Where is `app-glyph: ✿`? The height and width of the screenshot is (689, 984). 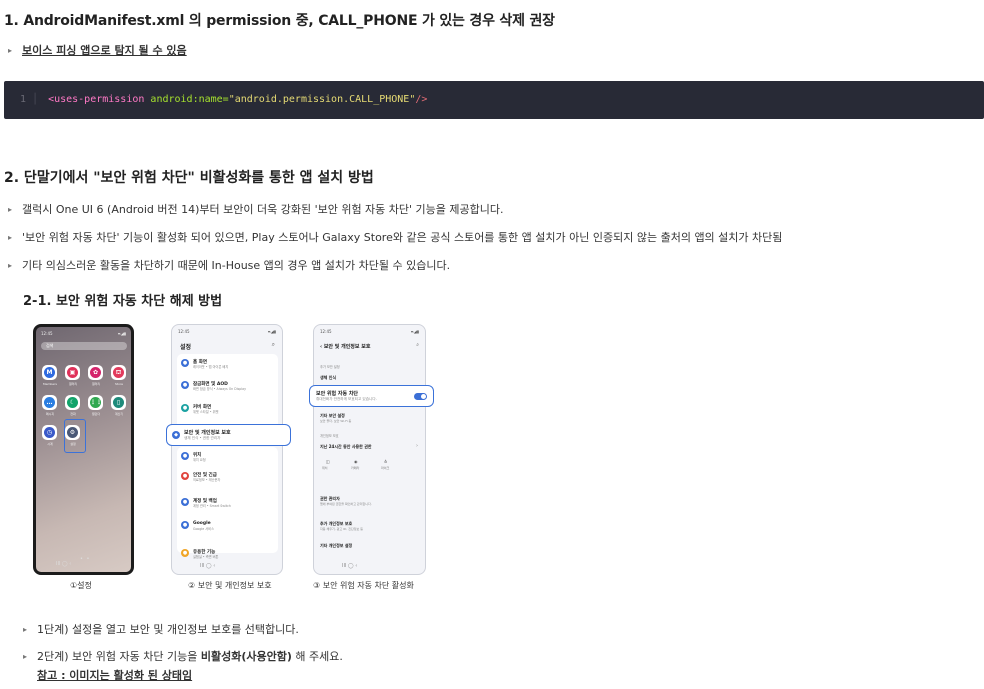
app-glyph: ✿ is located at coordinates (95, 372).